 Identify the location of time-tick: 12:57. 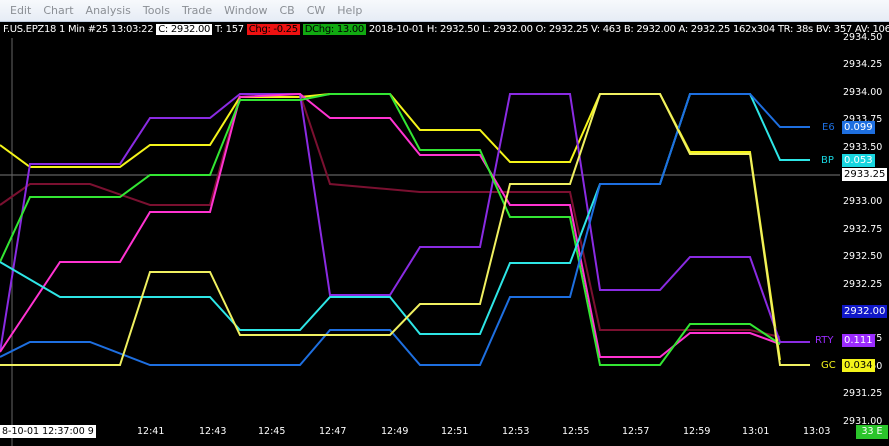
(636, 431).